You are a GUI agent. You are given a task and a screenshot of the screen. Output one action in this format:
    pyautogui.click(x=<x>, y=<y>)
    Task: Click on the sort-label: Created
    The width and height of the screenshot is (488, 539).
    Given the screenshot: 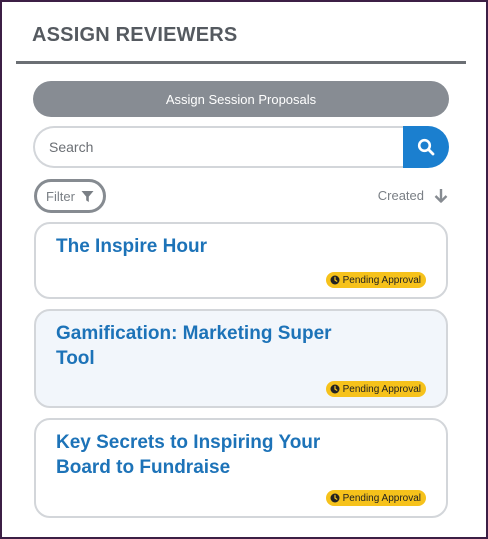 What is the action you would take?
    pyautogui.click(x=400, y=195)
    